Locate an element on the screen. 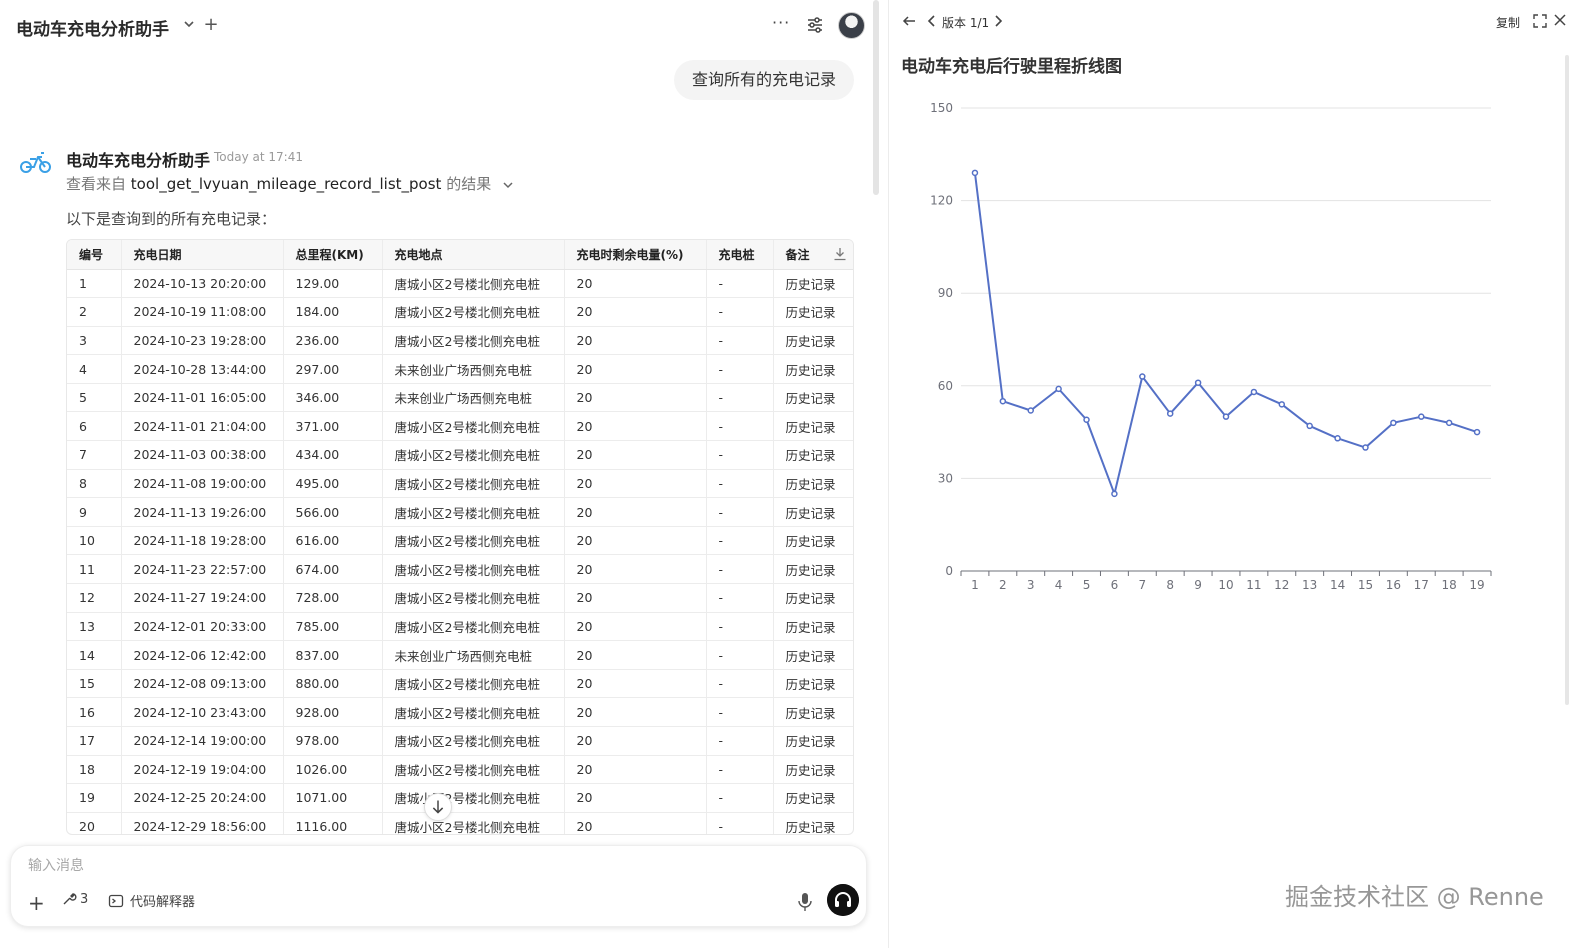  table-cell: 2024-11-08 19:00:00 is located at coordinates (202, 484).